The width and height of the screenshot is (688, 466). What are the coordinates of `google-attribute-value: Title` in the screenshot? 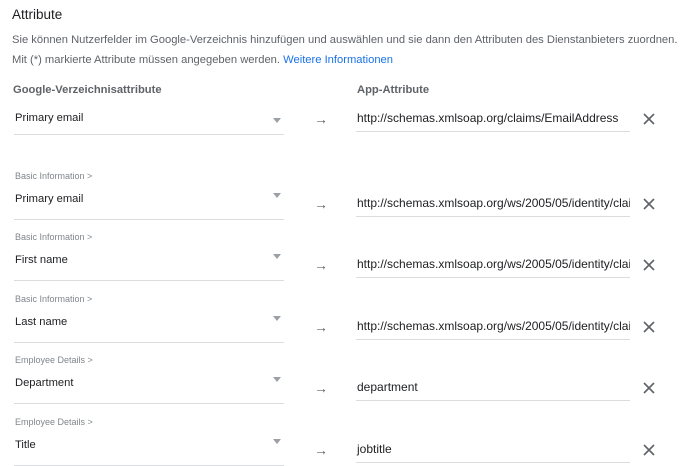 It's located at (25, 445).